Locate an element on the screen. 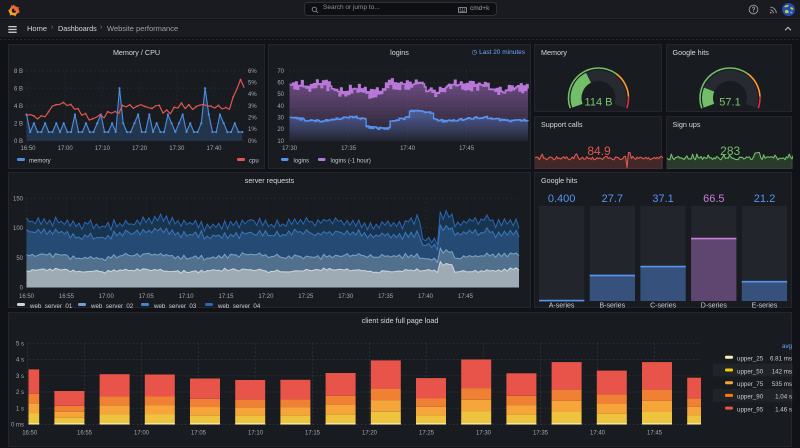  svg-text: web_server_03 is located at coordinates (175, 306).